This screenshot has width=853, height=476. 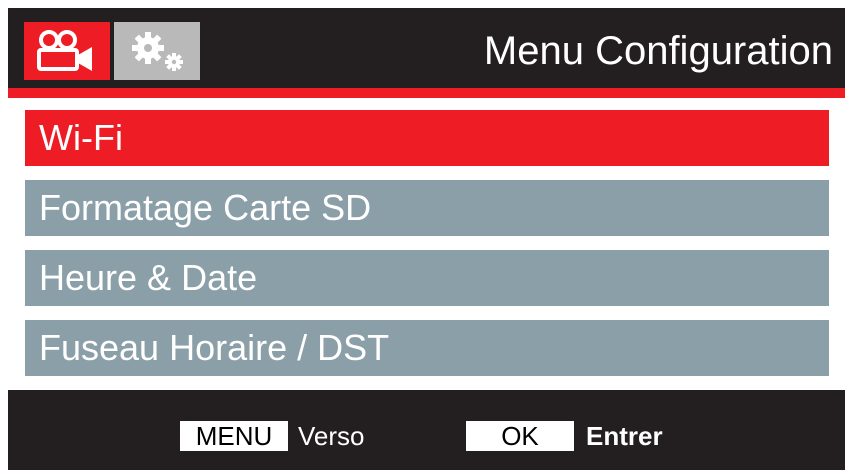 I want to click on menu-key-action: Verso, so click(x=331, y=436).